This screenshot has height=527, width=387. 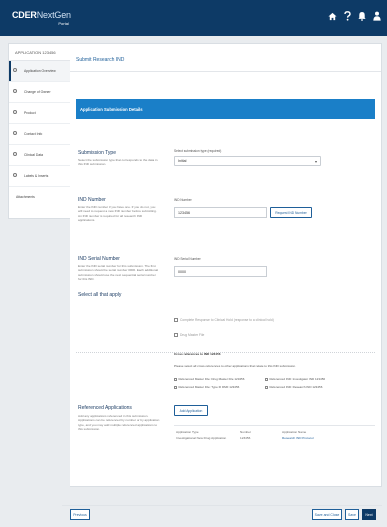 I want to click on ind-serial-input: 0000, so click(x=220, y=271).